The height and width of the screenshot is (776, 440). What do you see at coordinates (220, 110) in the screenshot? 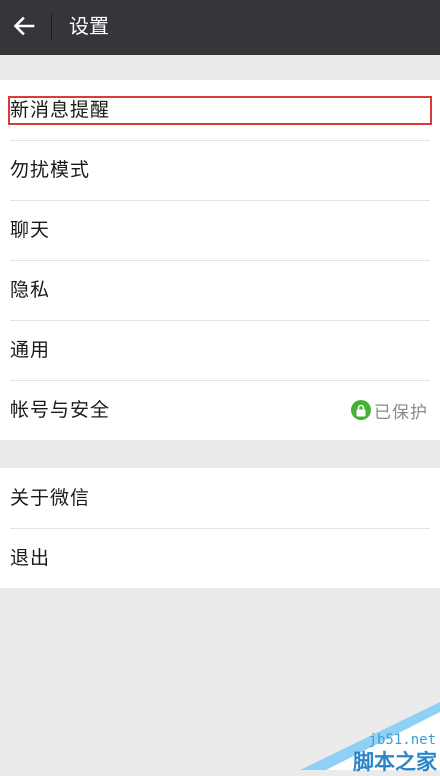
I see `settings-row-new-message-alerts: 新消息提醒` at bounding box center [220, 110].